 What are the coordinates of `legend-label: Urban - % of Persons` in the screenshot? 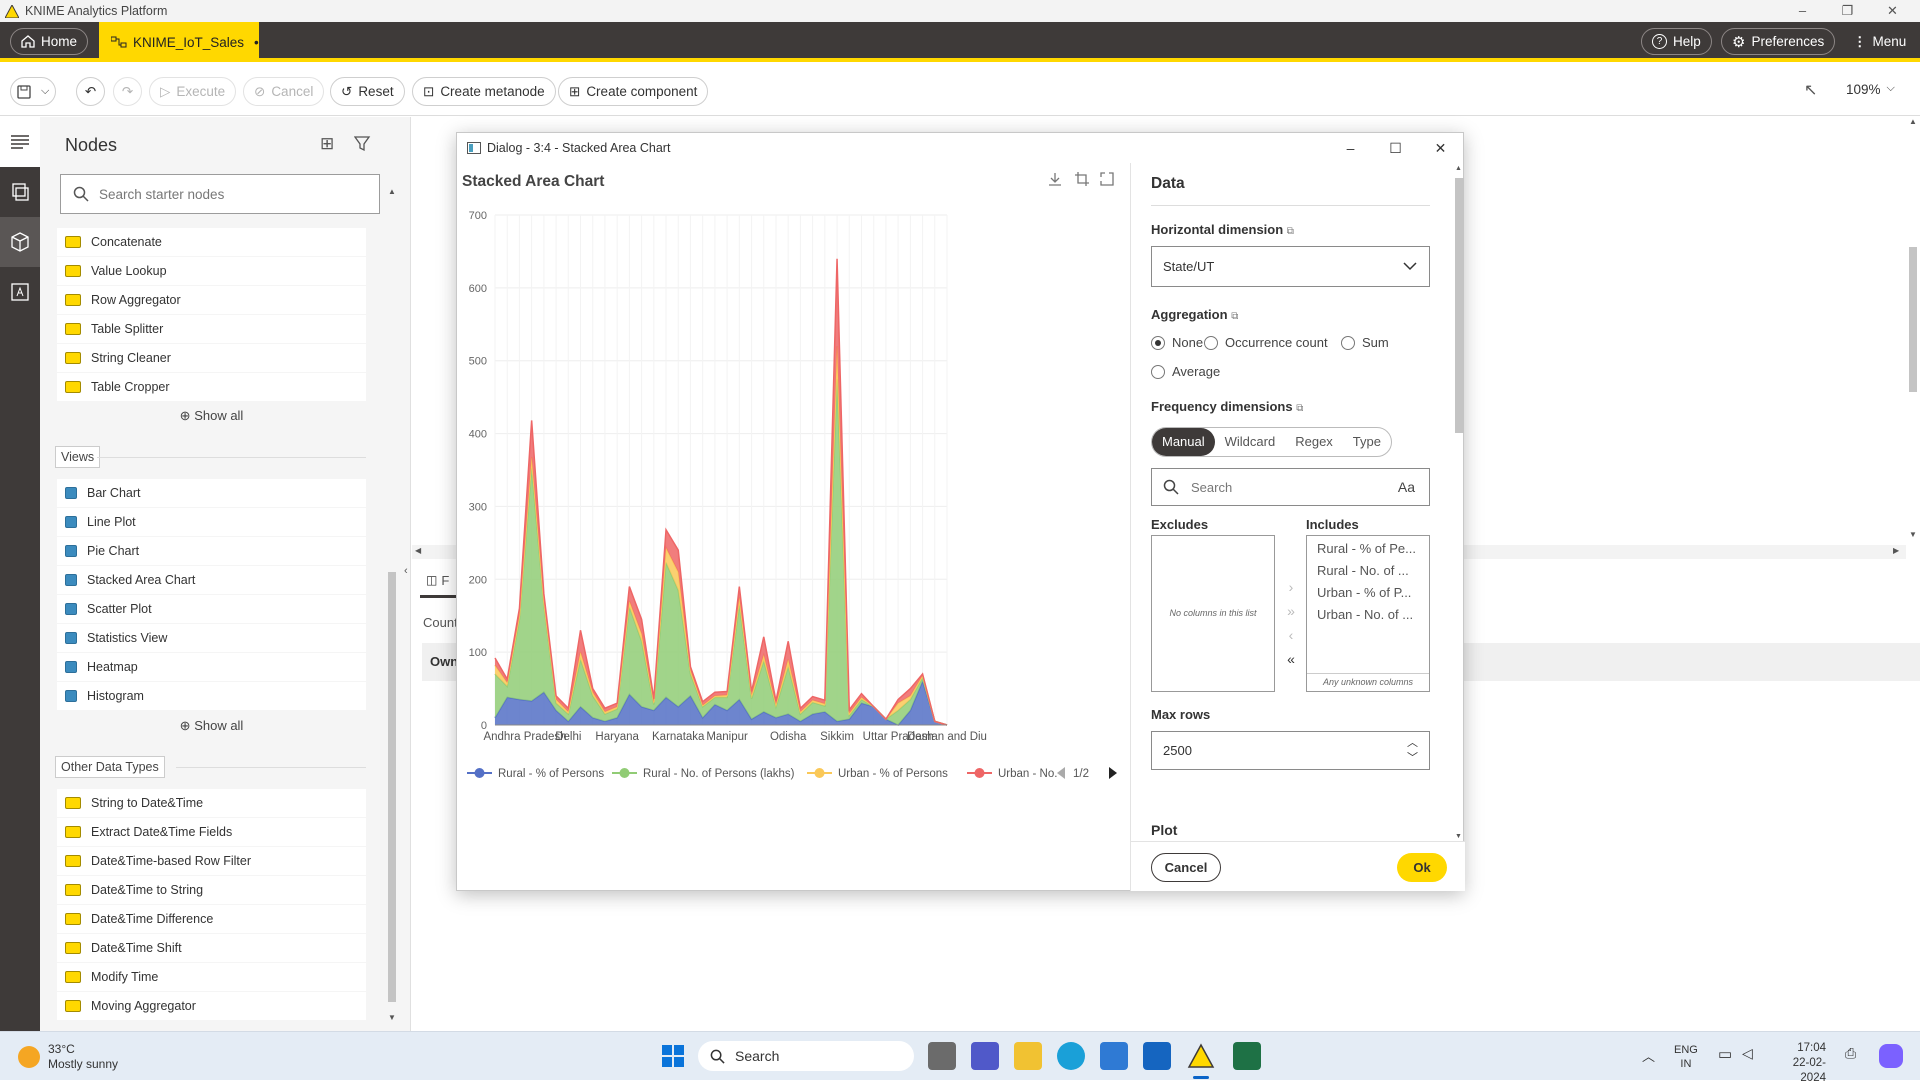 It's located at (893, 774).